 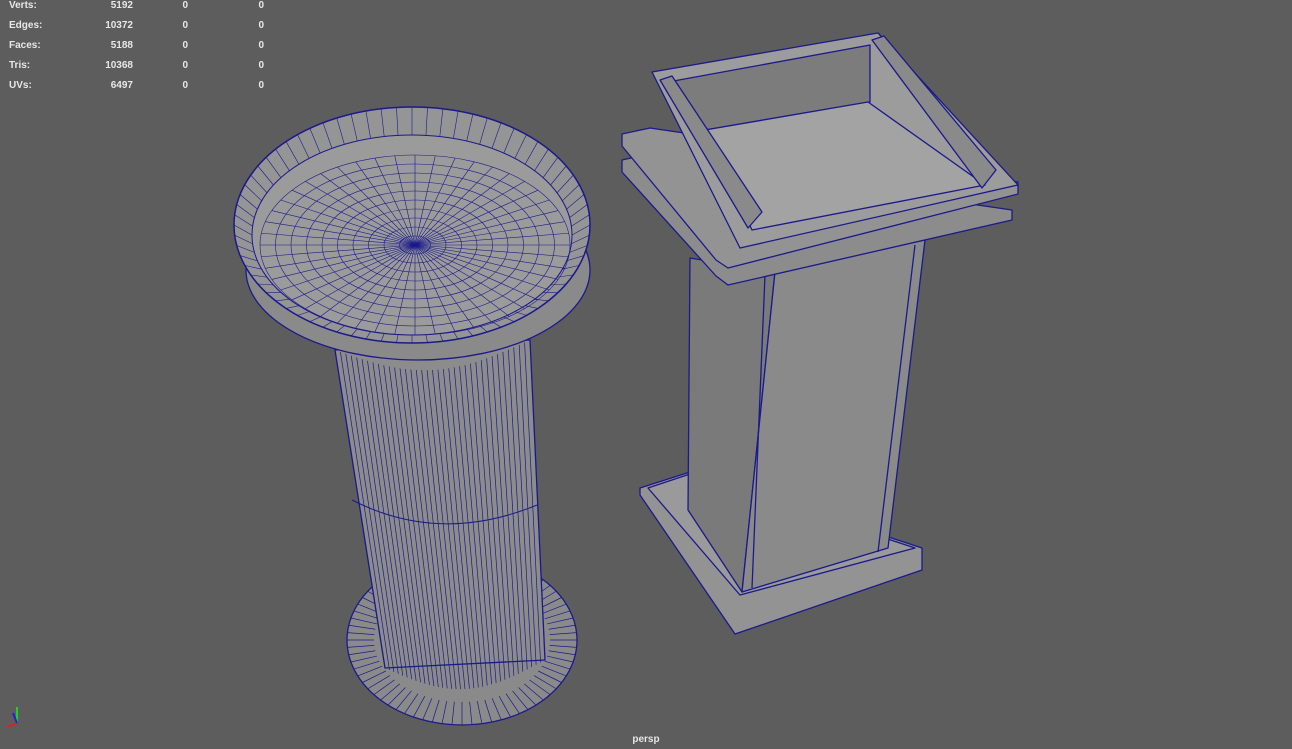 What do you see at coordinates (139, 30) in the screenshot?
I see `hud-row-edges: Edges: 10372 0 0` at bounding box center [139, 30].